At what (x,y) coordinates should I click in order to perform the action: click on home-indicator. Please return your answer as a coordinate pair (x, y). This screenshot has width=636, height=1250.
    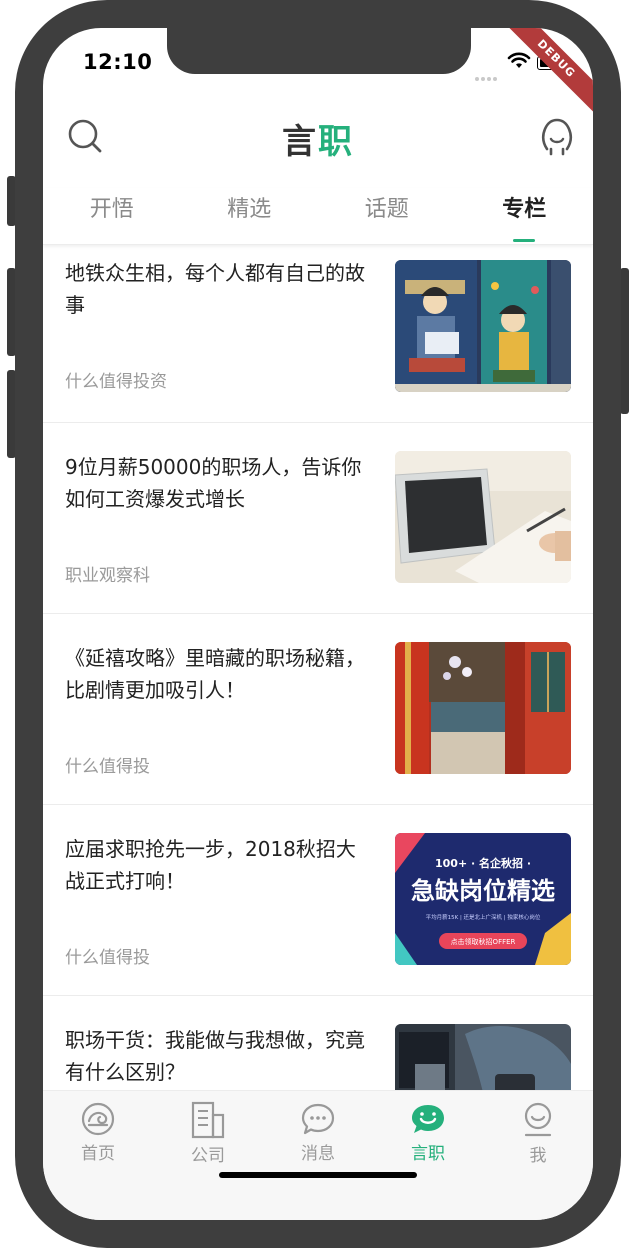
    Looking at the image, I should click on (318, 1175).